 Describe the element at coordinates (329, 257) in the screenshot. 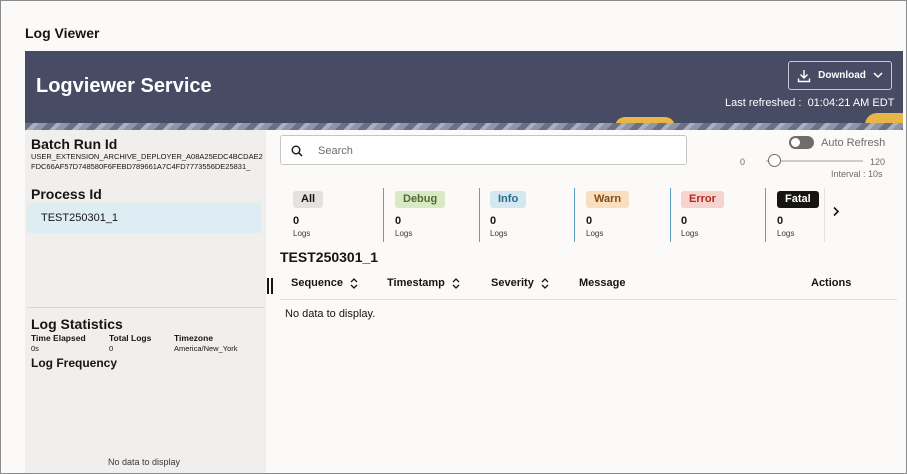

I see `logs-table-title: TEST250301_1` at that location.